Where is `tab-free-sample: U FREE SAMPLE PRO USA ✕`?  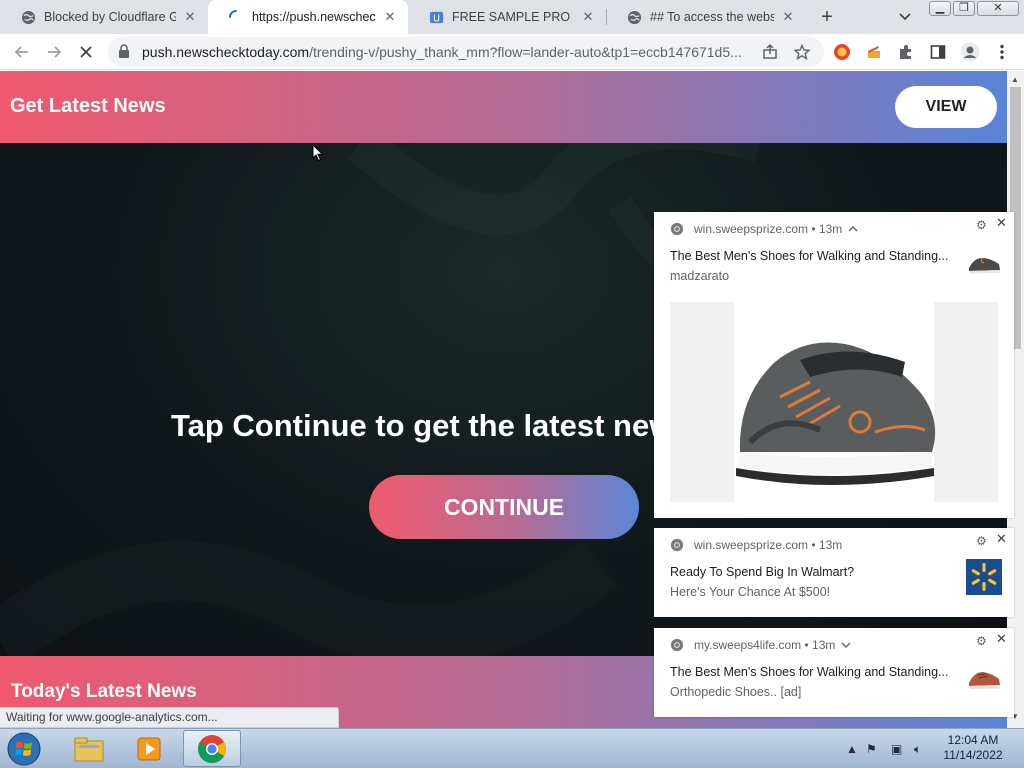
tab-free-sample: U FREE SAMPLE PRO USA ✕ is located at coordinates (507, 17).